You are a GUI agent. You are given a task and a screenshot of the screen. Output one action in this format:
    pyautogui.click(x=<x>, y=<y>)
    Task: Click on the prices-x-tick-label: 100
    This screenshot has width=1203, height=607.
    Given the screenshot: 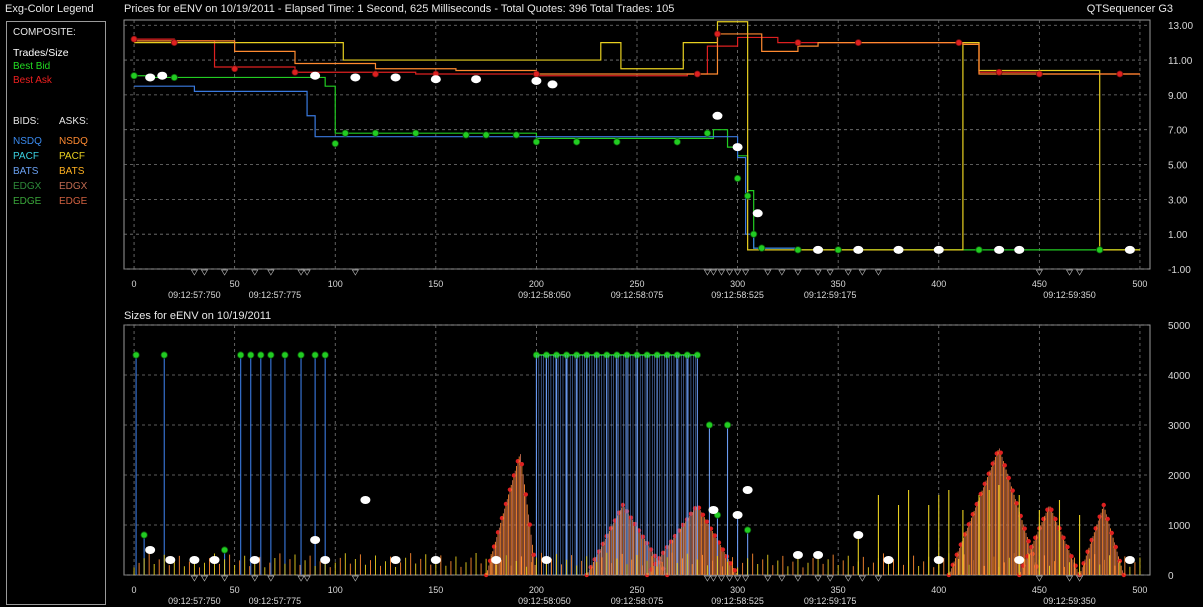 What is the action you would take?
    pyautogui.click(x=335, y=284)
    